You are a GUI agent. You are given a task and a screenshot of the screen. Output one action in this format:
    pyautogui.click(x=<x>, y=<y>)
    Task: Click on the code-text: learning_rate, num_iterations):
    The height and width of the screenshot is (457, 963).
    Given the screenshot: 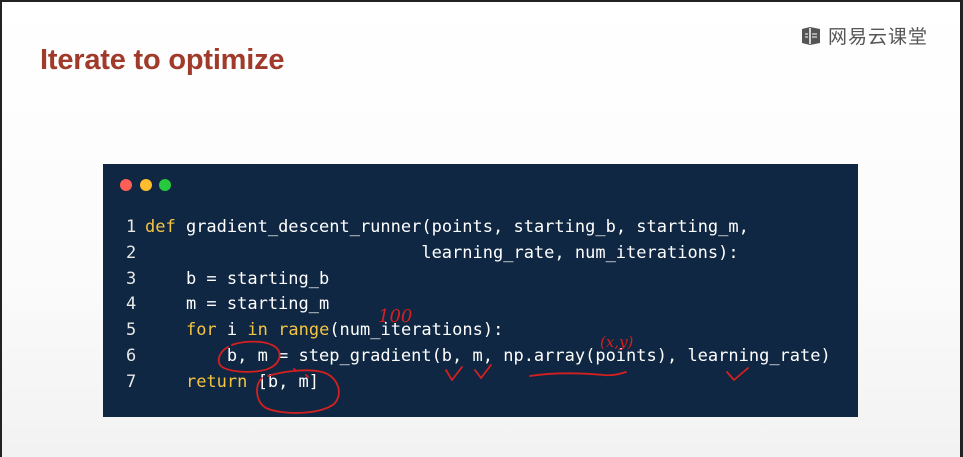 What is the action you would take?
    pyautogui.click(x=442, y=253)
    